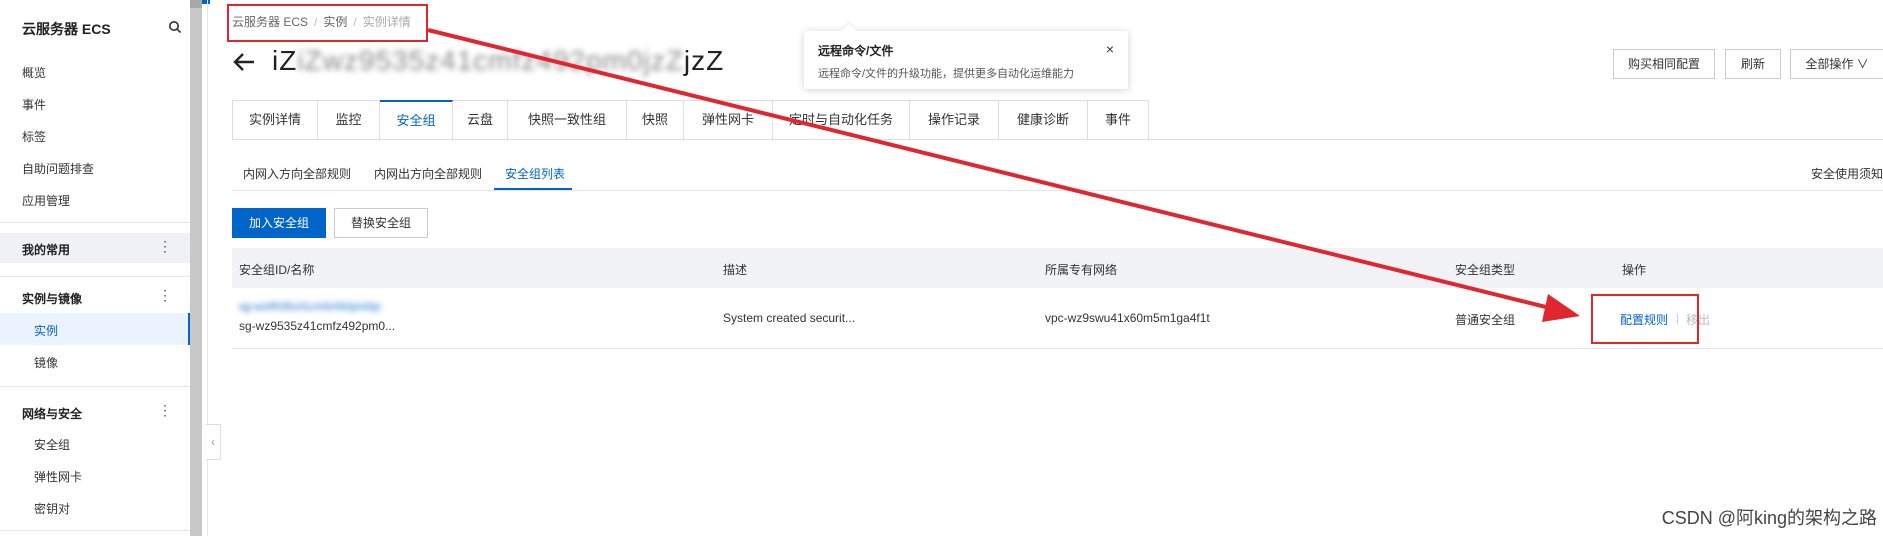 This screenshot has height=536, width=1883. What do you see at coordinates (1057, 190) in the screenshot?
I see `subtabs-baseline` at bounding box center [1057, 190].